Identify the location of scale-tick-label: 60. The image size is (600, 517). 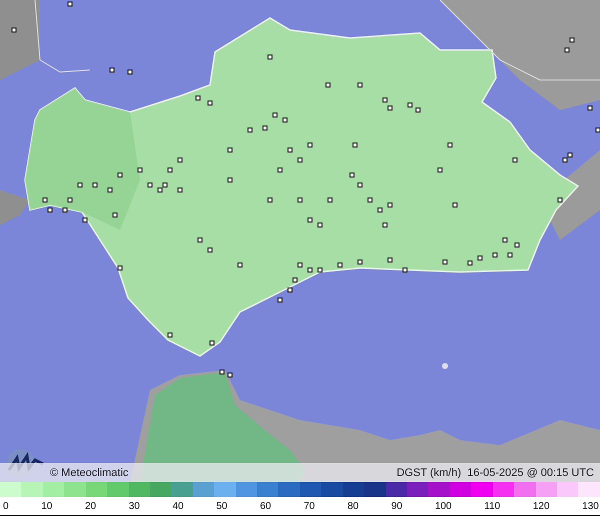
(266, 506).